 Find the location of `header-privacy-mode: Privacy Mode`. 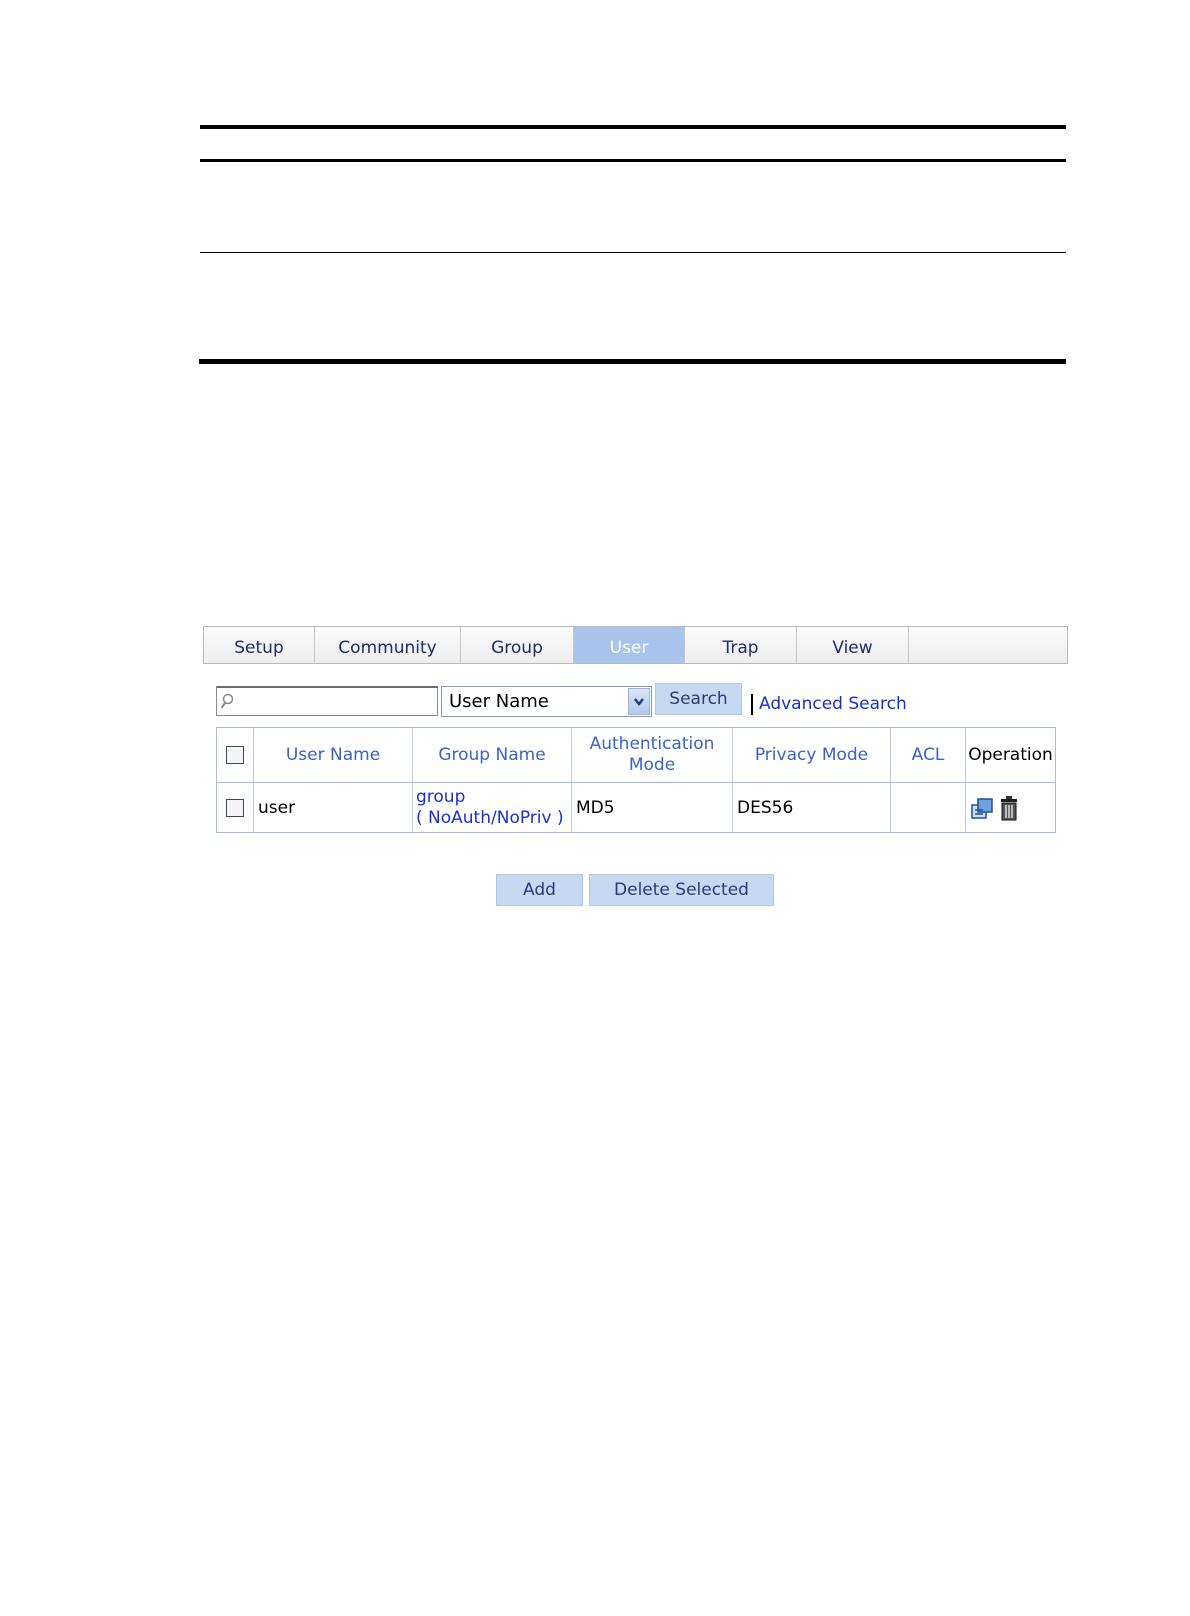

header-privacy-mode: Privacy Mode is located at coordinates (812, 755).